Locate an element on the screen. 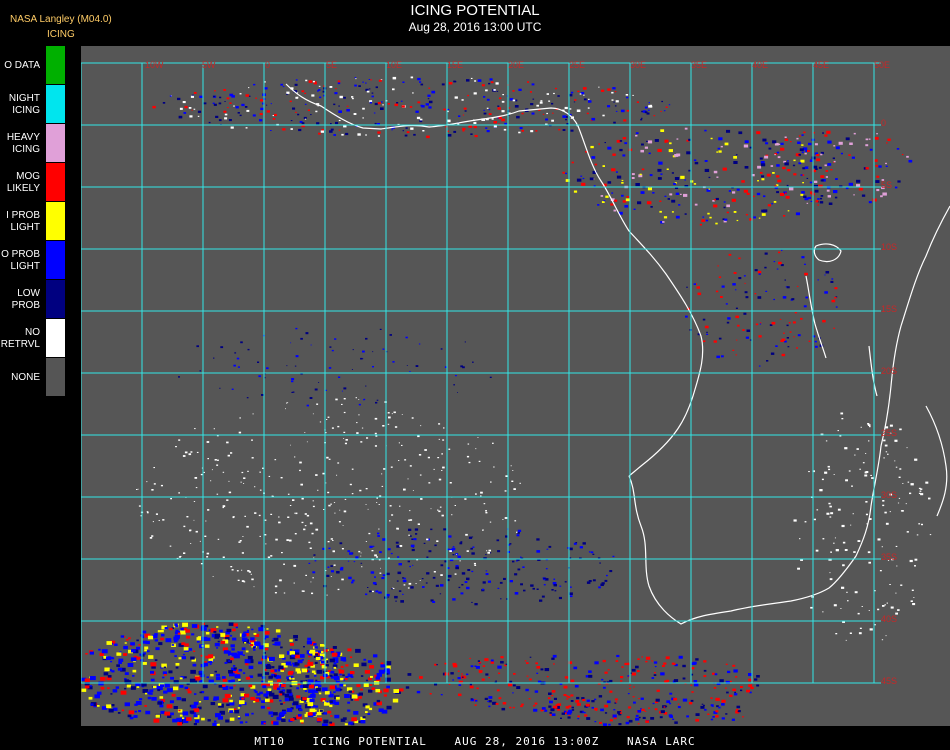  legend-item: NIGHT ICING is located at coordinates (33, 104).